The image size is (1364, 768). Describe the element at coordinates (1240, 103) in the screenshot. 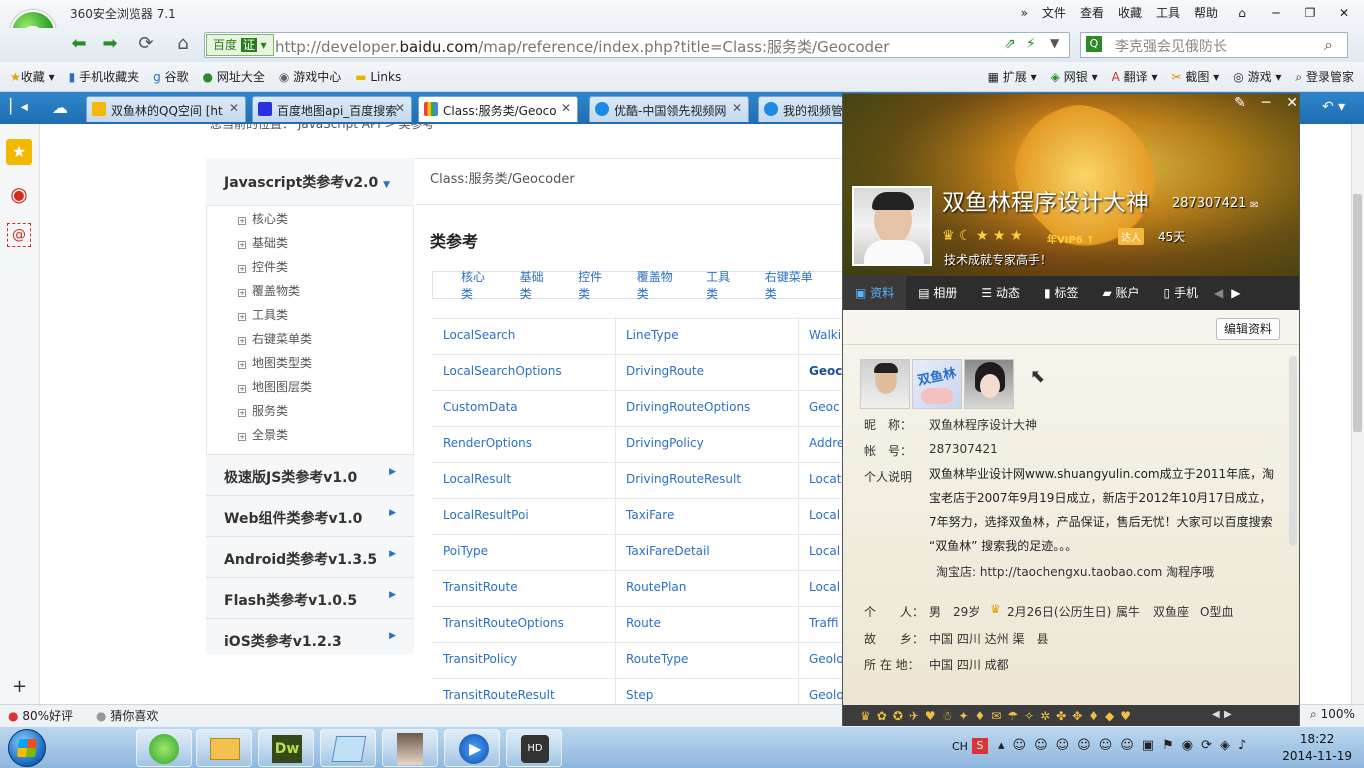

I see `skin-icon: ✎` at that location.